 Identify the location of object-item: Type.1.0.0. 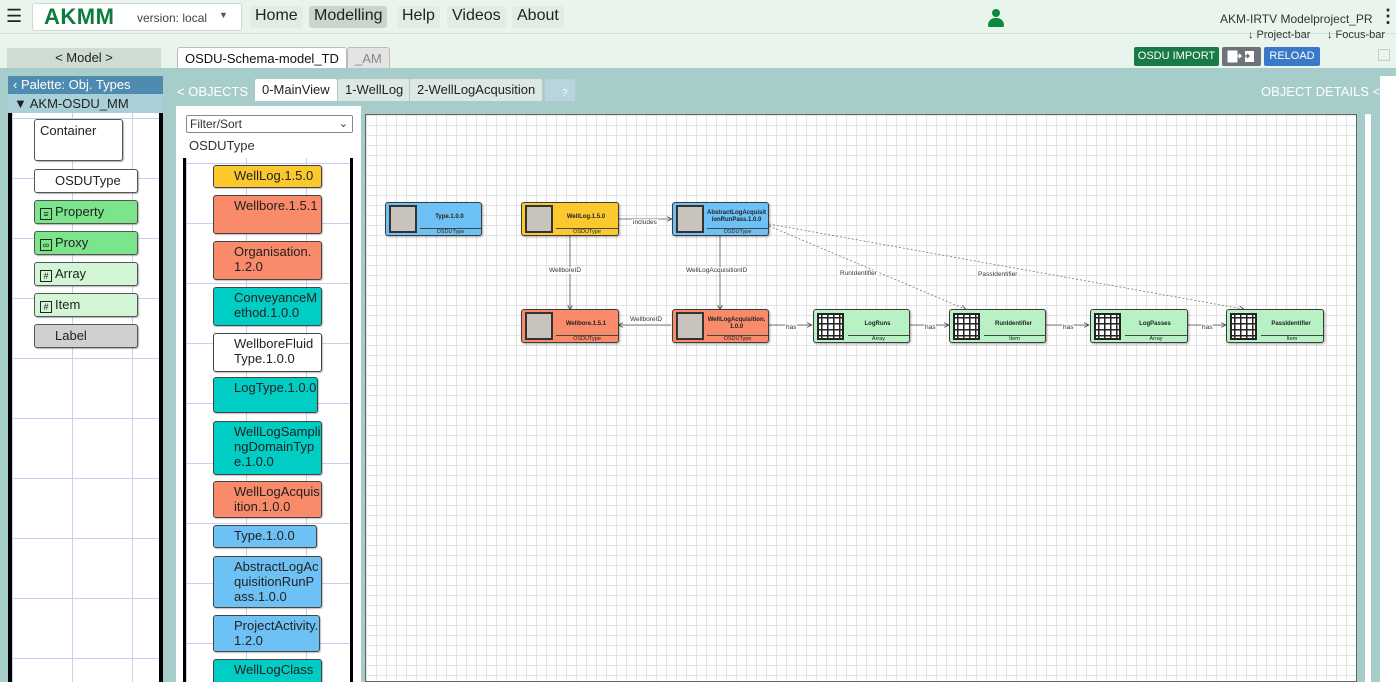
(265, 536).